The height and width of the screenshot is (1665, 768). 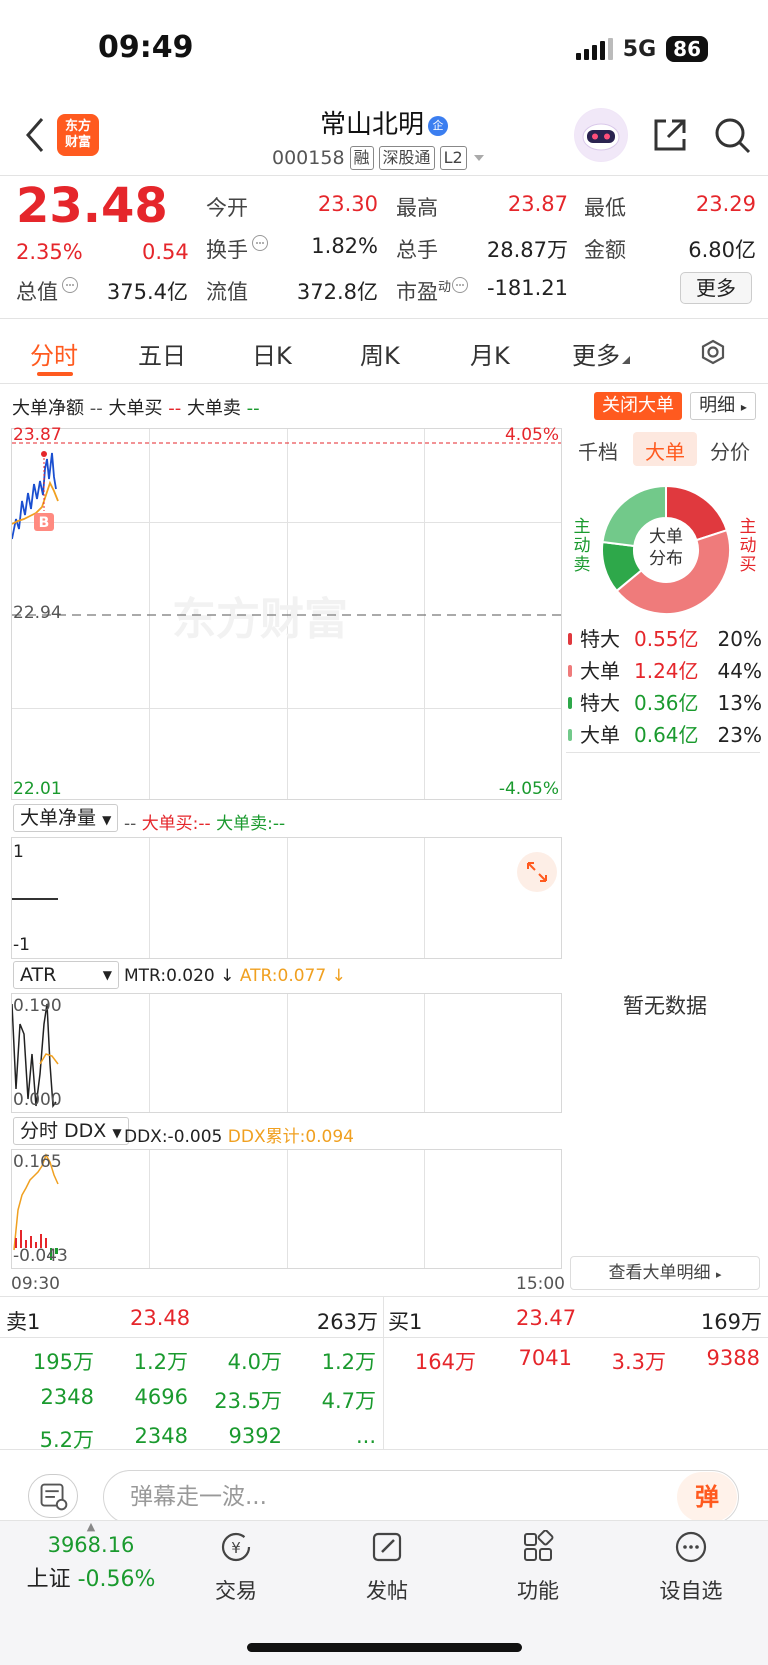 I want to click on pe-value: -181.21, so click(x=527, y=288).